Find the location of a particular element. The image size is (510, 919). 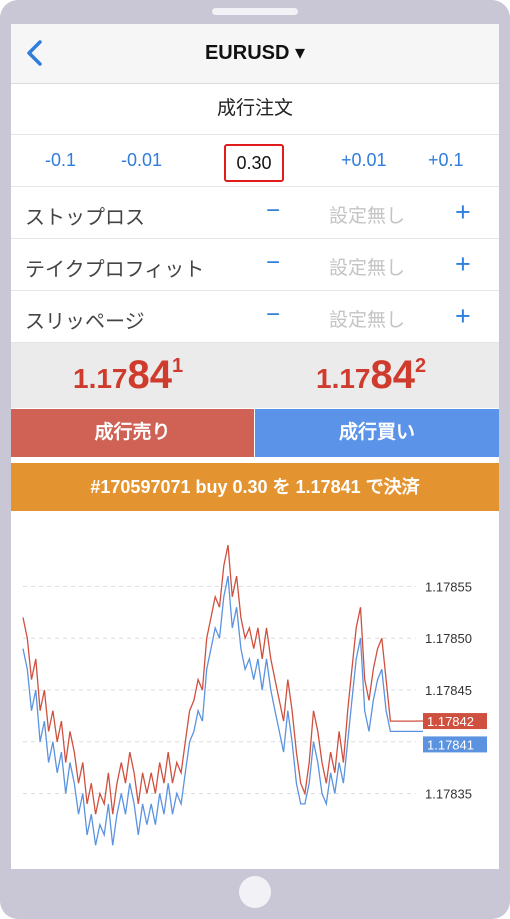

y-tick-label: 1.17835 is located at coordinates (448, 794).